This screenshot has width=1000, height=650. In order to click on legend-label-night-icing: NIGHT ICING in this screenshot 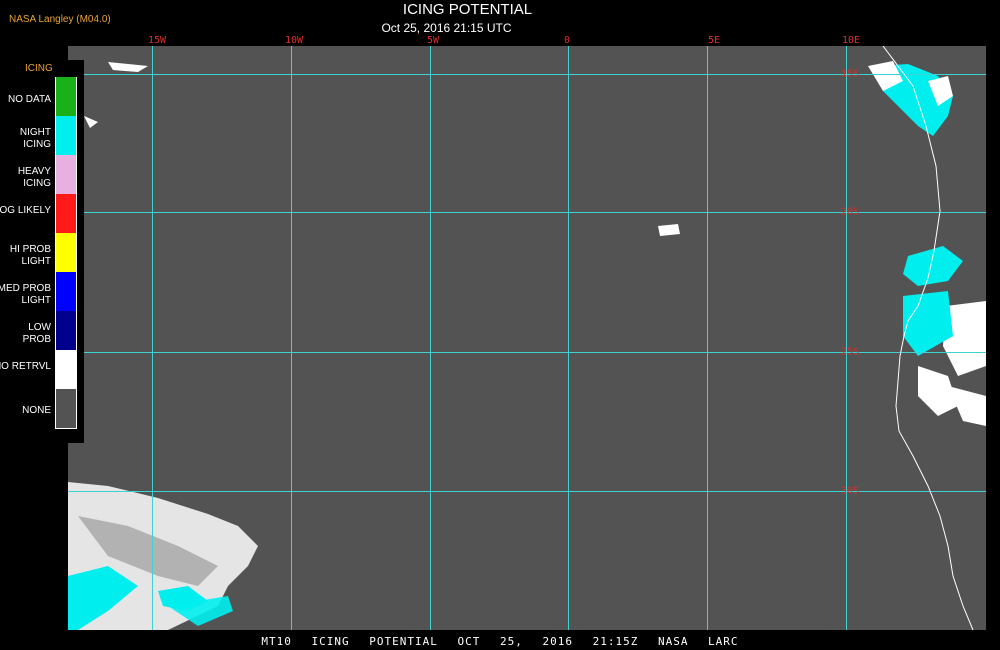, I will do `click(35, 138)`.